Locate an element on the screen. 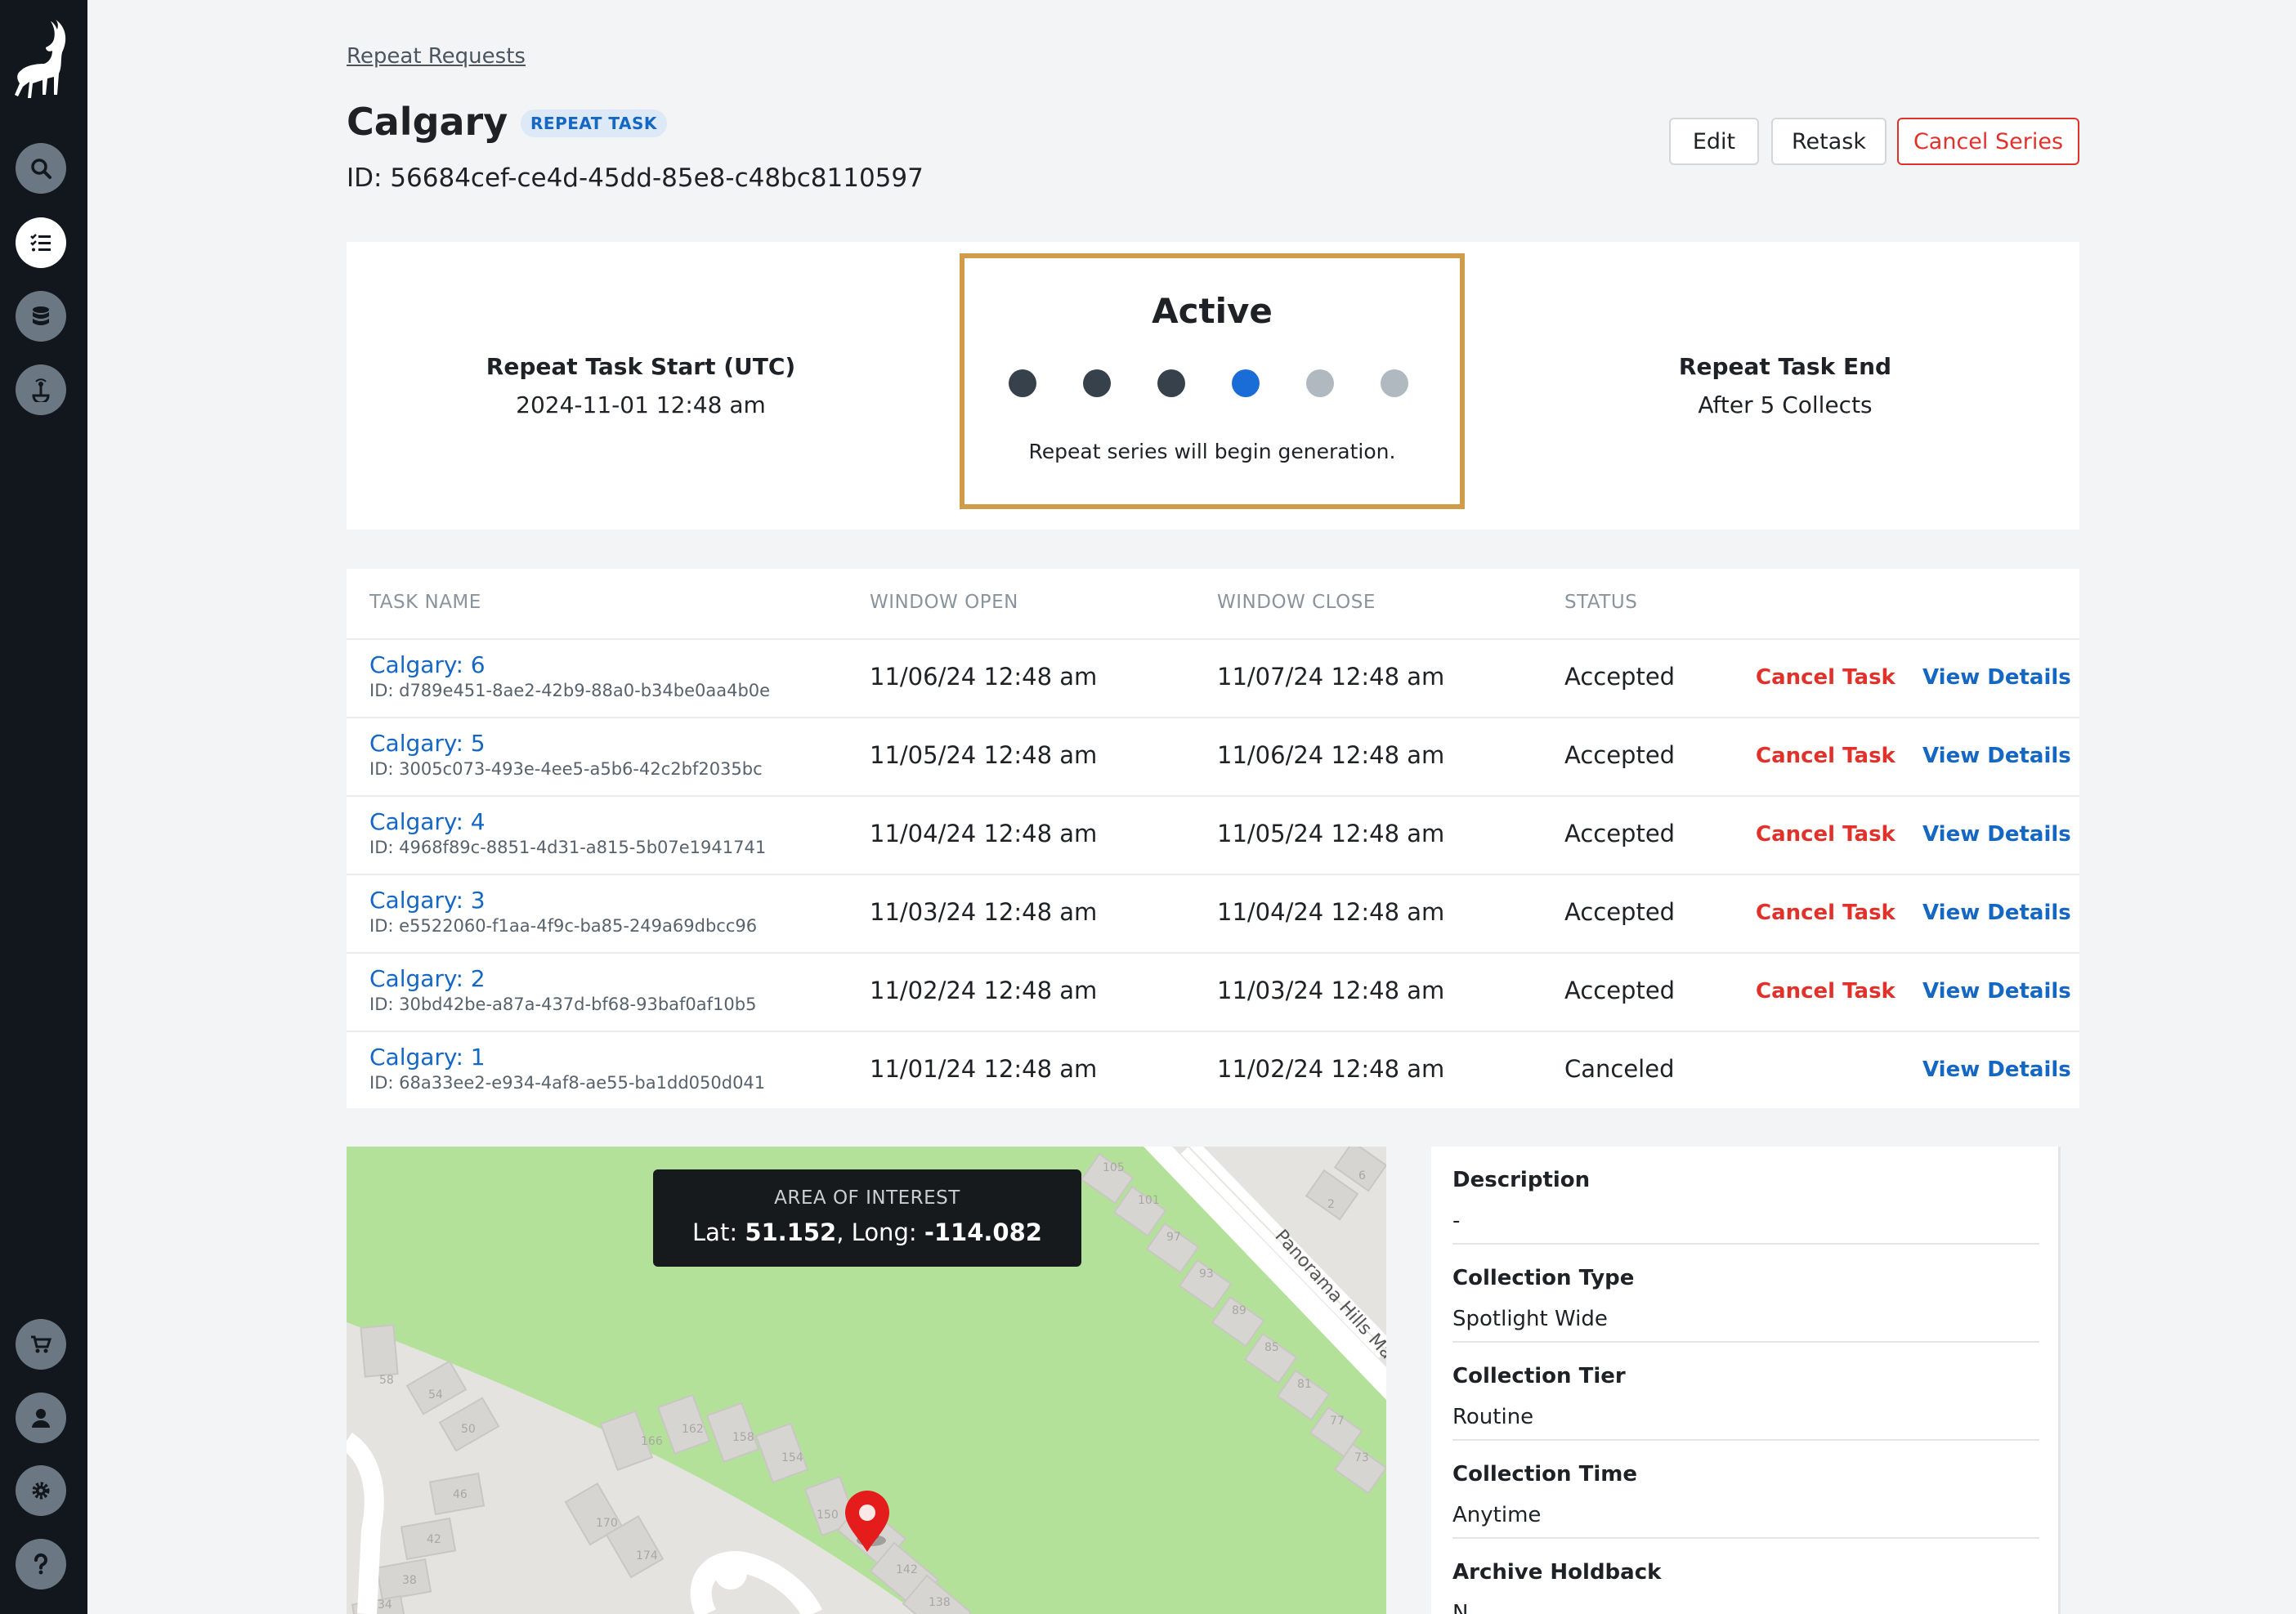  detail-item: Collection Time Anytime is located at coordinates (1745, 1490).